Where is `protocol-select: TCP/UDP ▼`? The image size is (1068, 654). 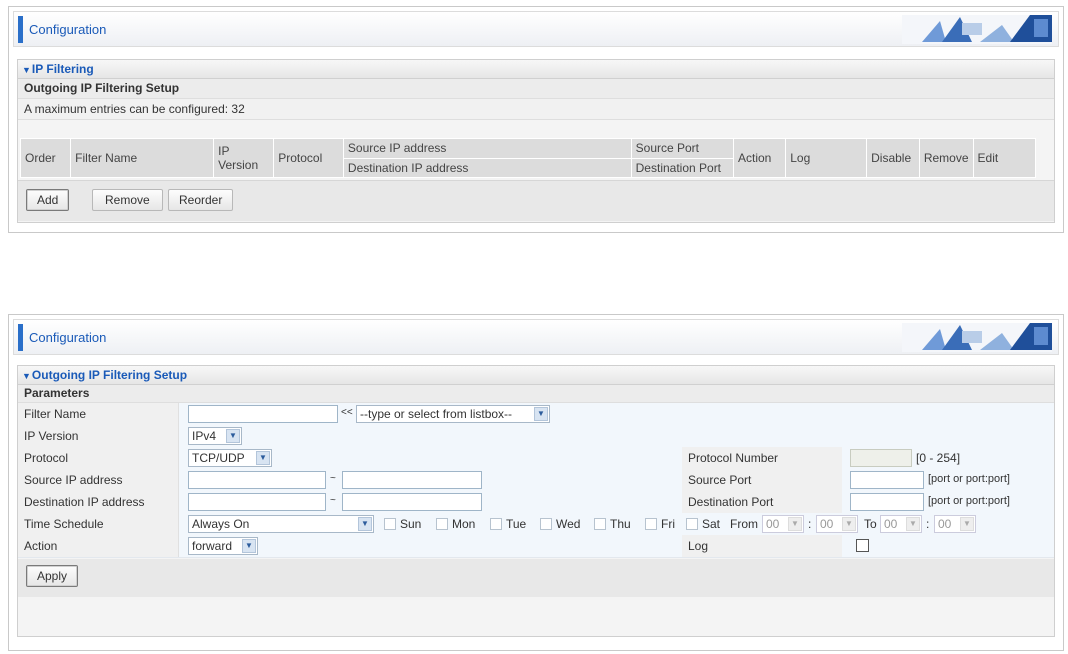 protocol-select: TCP/UDP ▼ is located at coordinates (230, 458).